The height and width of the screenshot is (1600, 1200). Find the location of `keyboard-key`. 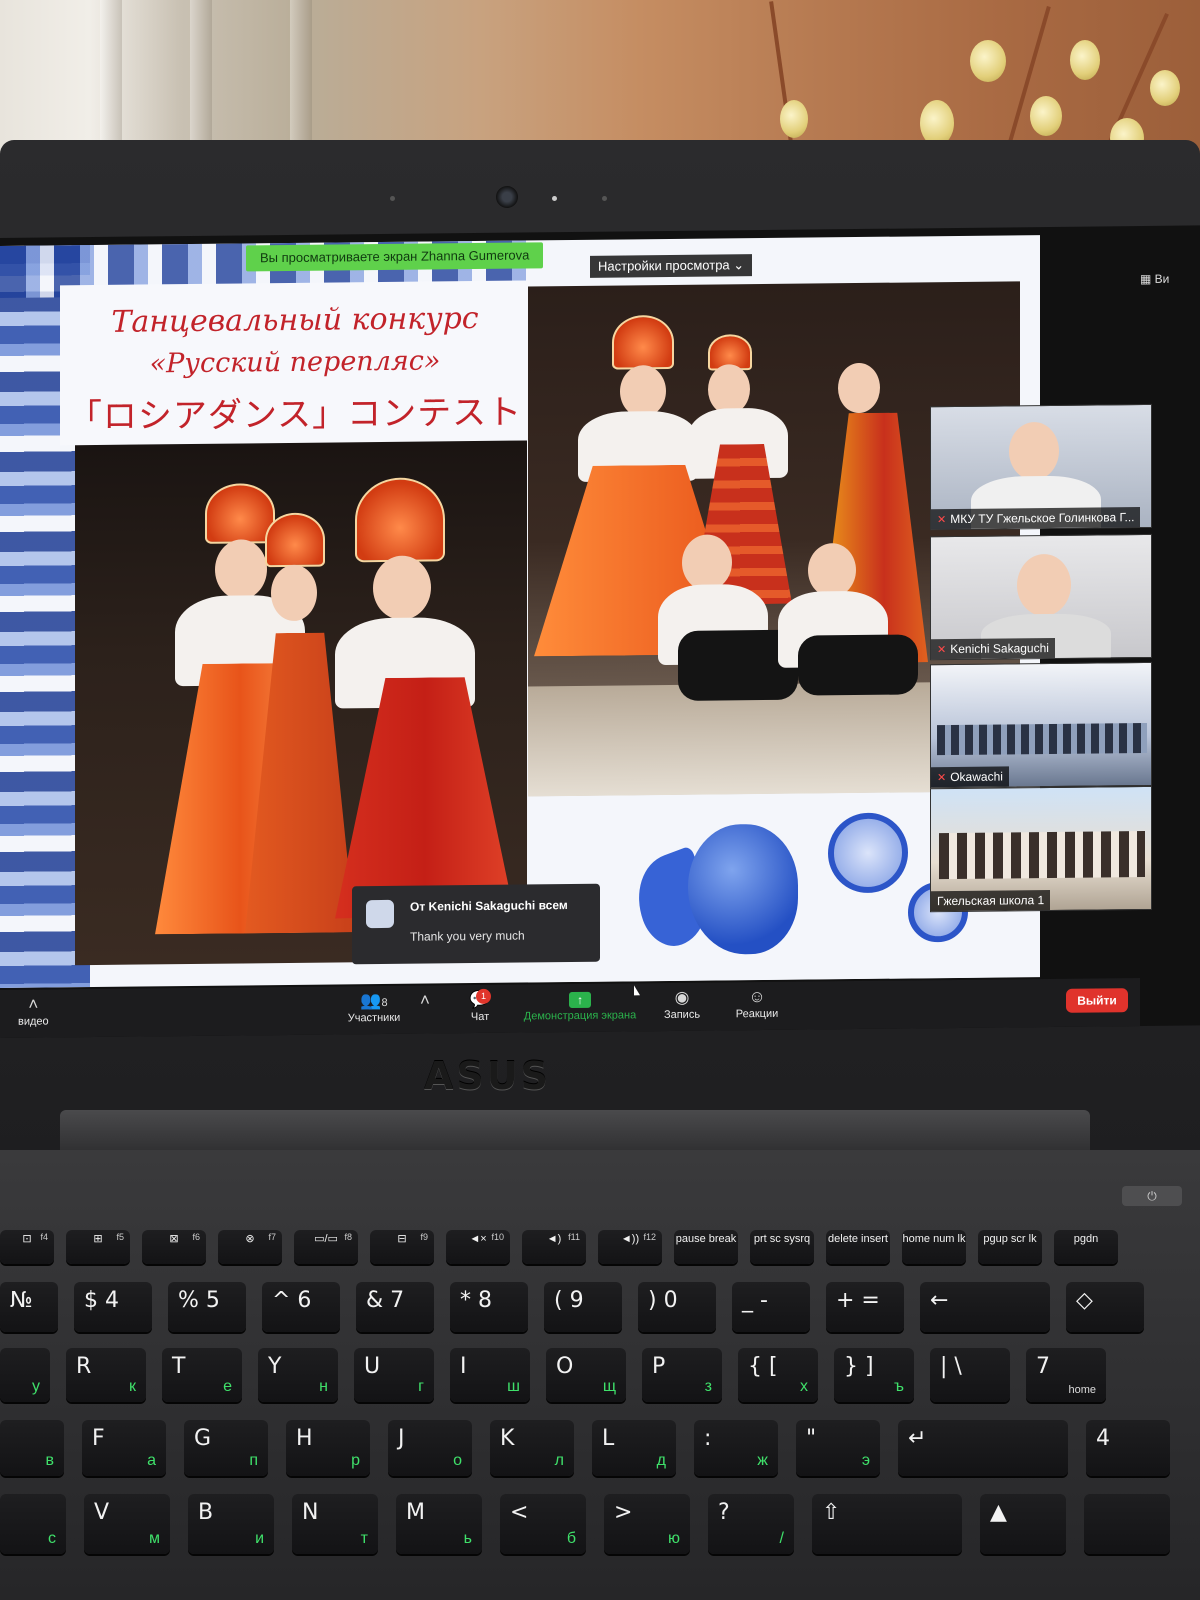

keyboard-key is located at coordinates (1127, 1524).